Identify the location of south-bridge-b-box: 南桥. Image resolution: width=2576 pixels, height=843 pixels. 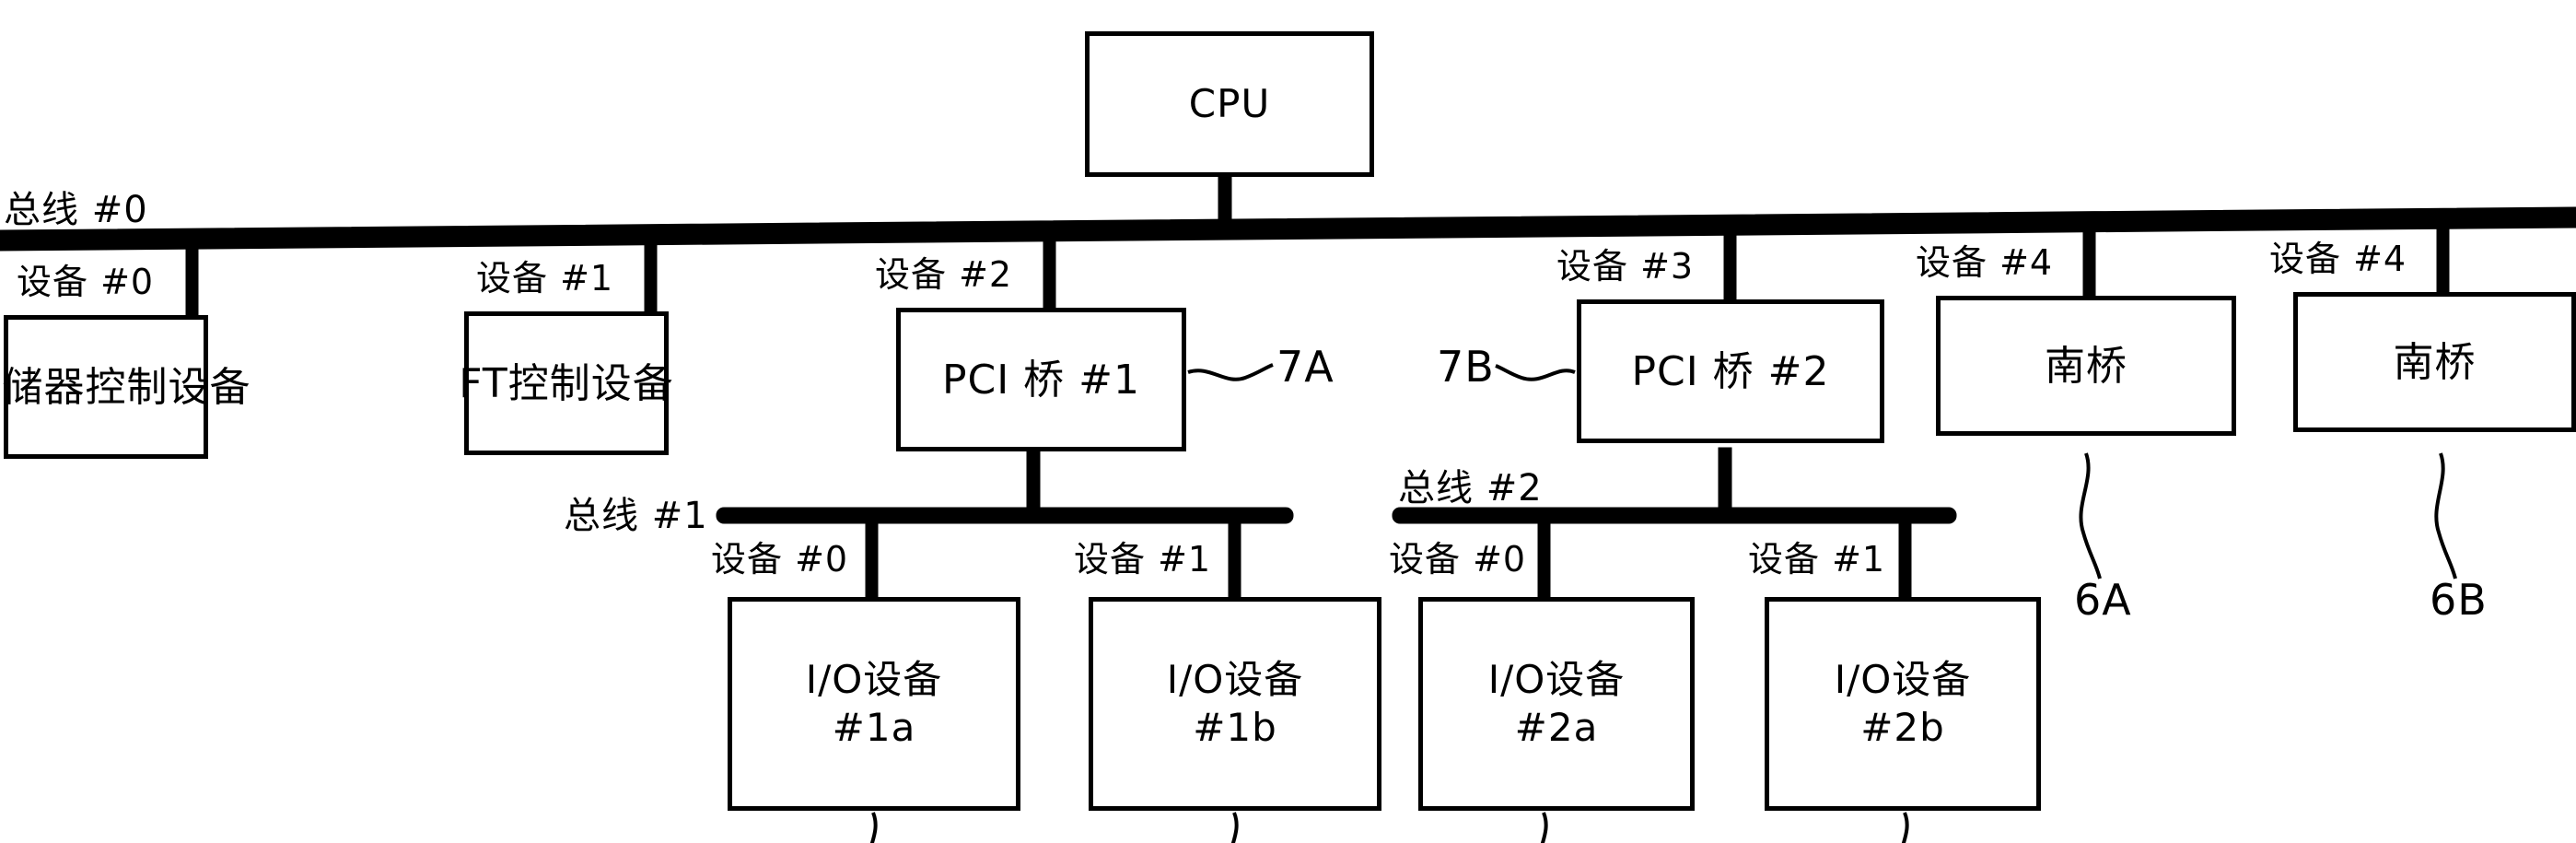
(2434, 362).